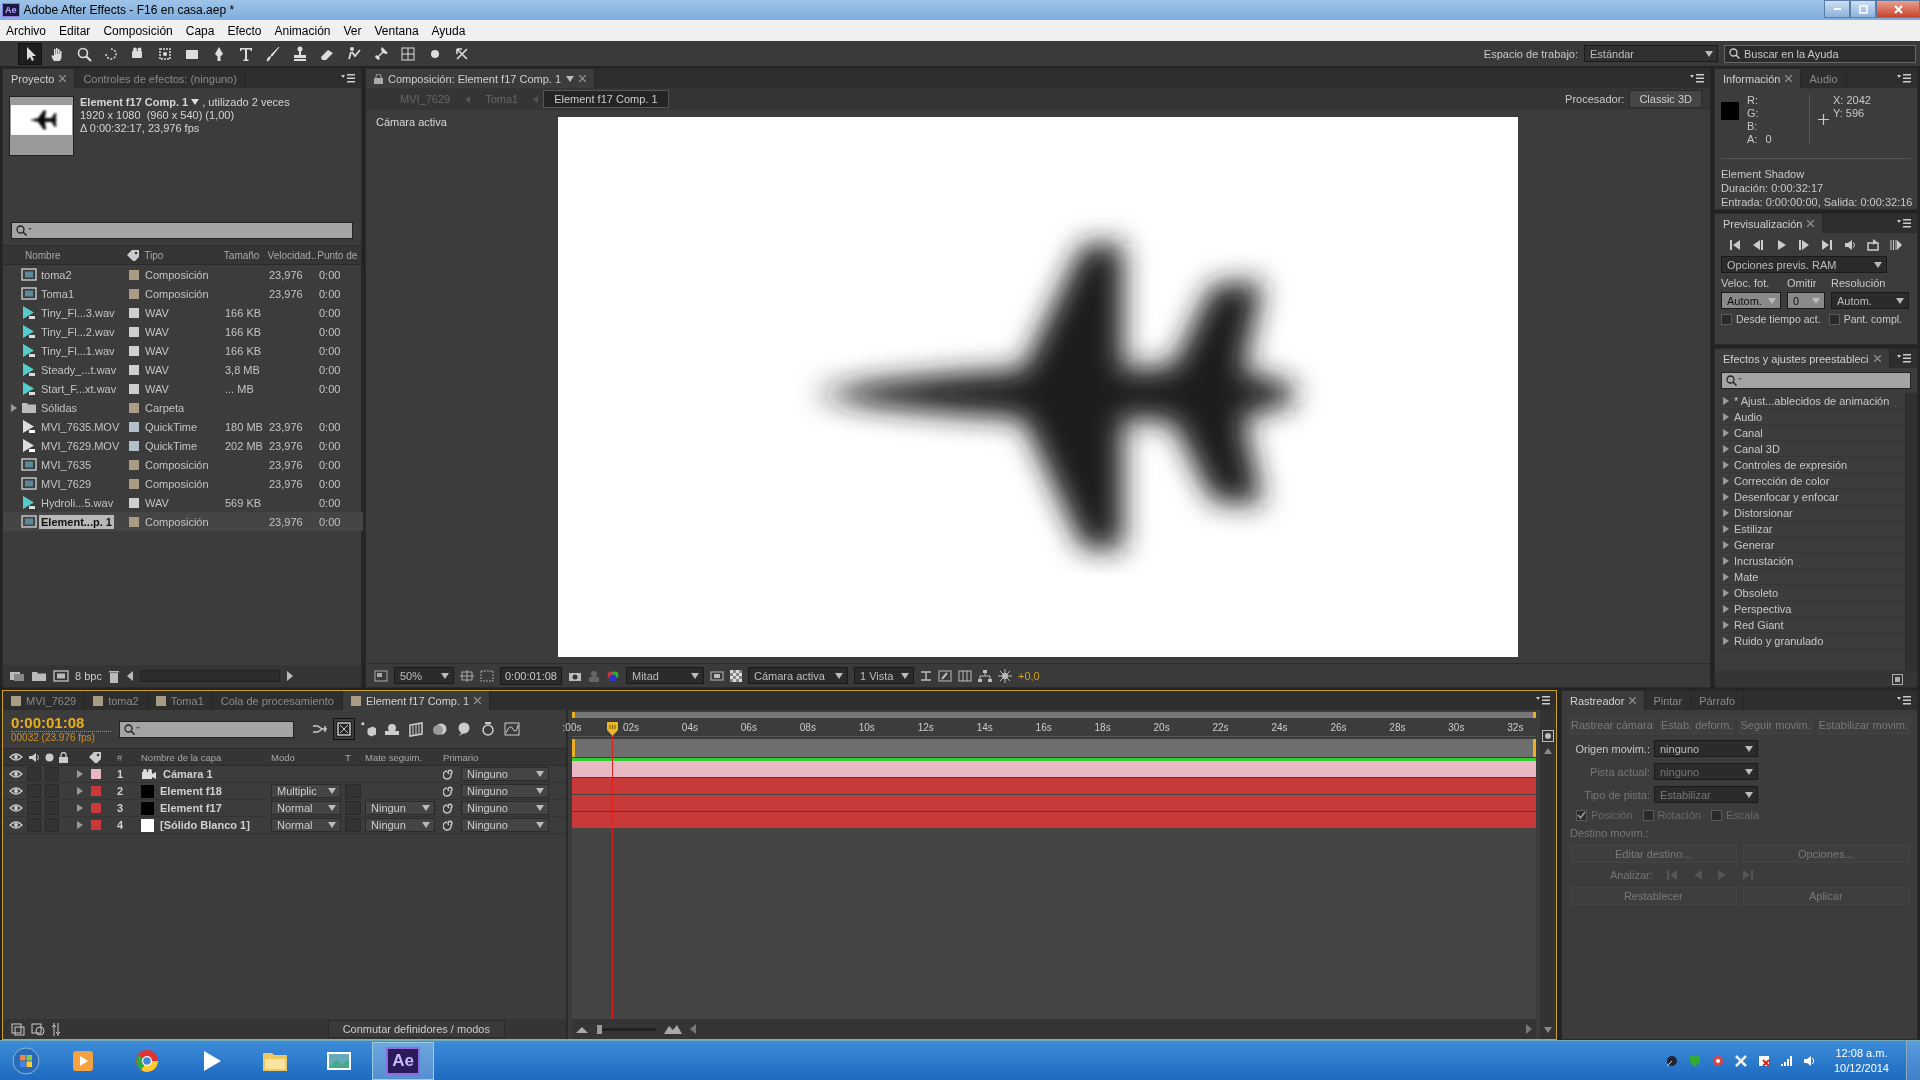 This screenshot has width=1920, height=1080. I want to click on effect-category: Canal 3D, so click(1810, 449).